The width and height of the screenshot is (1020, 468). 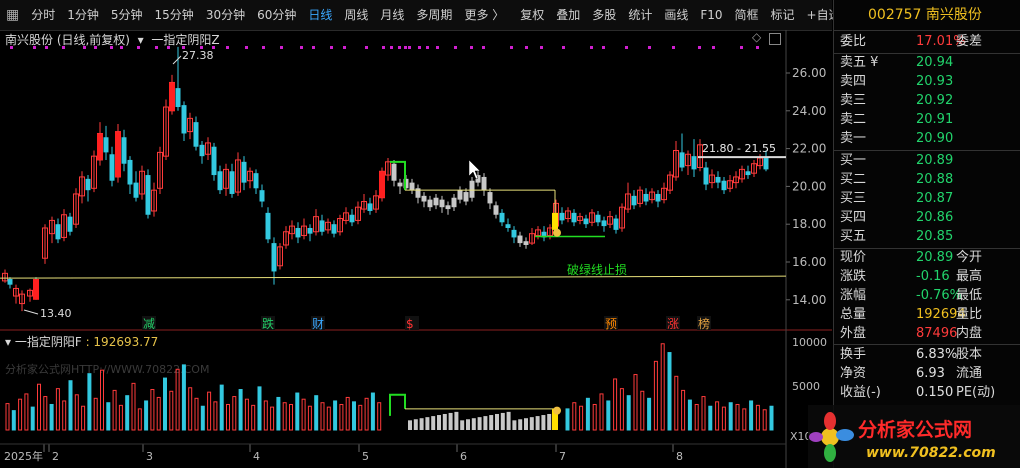 What do you see at coordinates (392, 15) in the screenshot?
I see `tab-monthly: 月线` at bounding box center [392, 15].